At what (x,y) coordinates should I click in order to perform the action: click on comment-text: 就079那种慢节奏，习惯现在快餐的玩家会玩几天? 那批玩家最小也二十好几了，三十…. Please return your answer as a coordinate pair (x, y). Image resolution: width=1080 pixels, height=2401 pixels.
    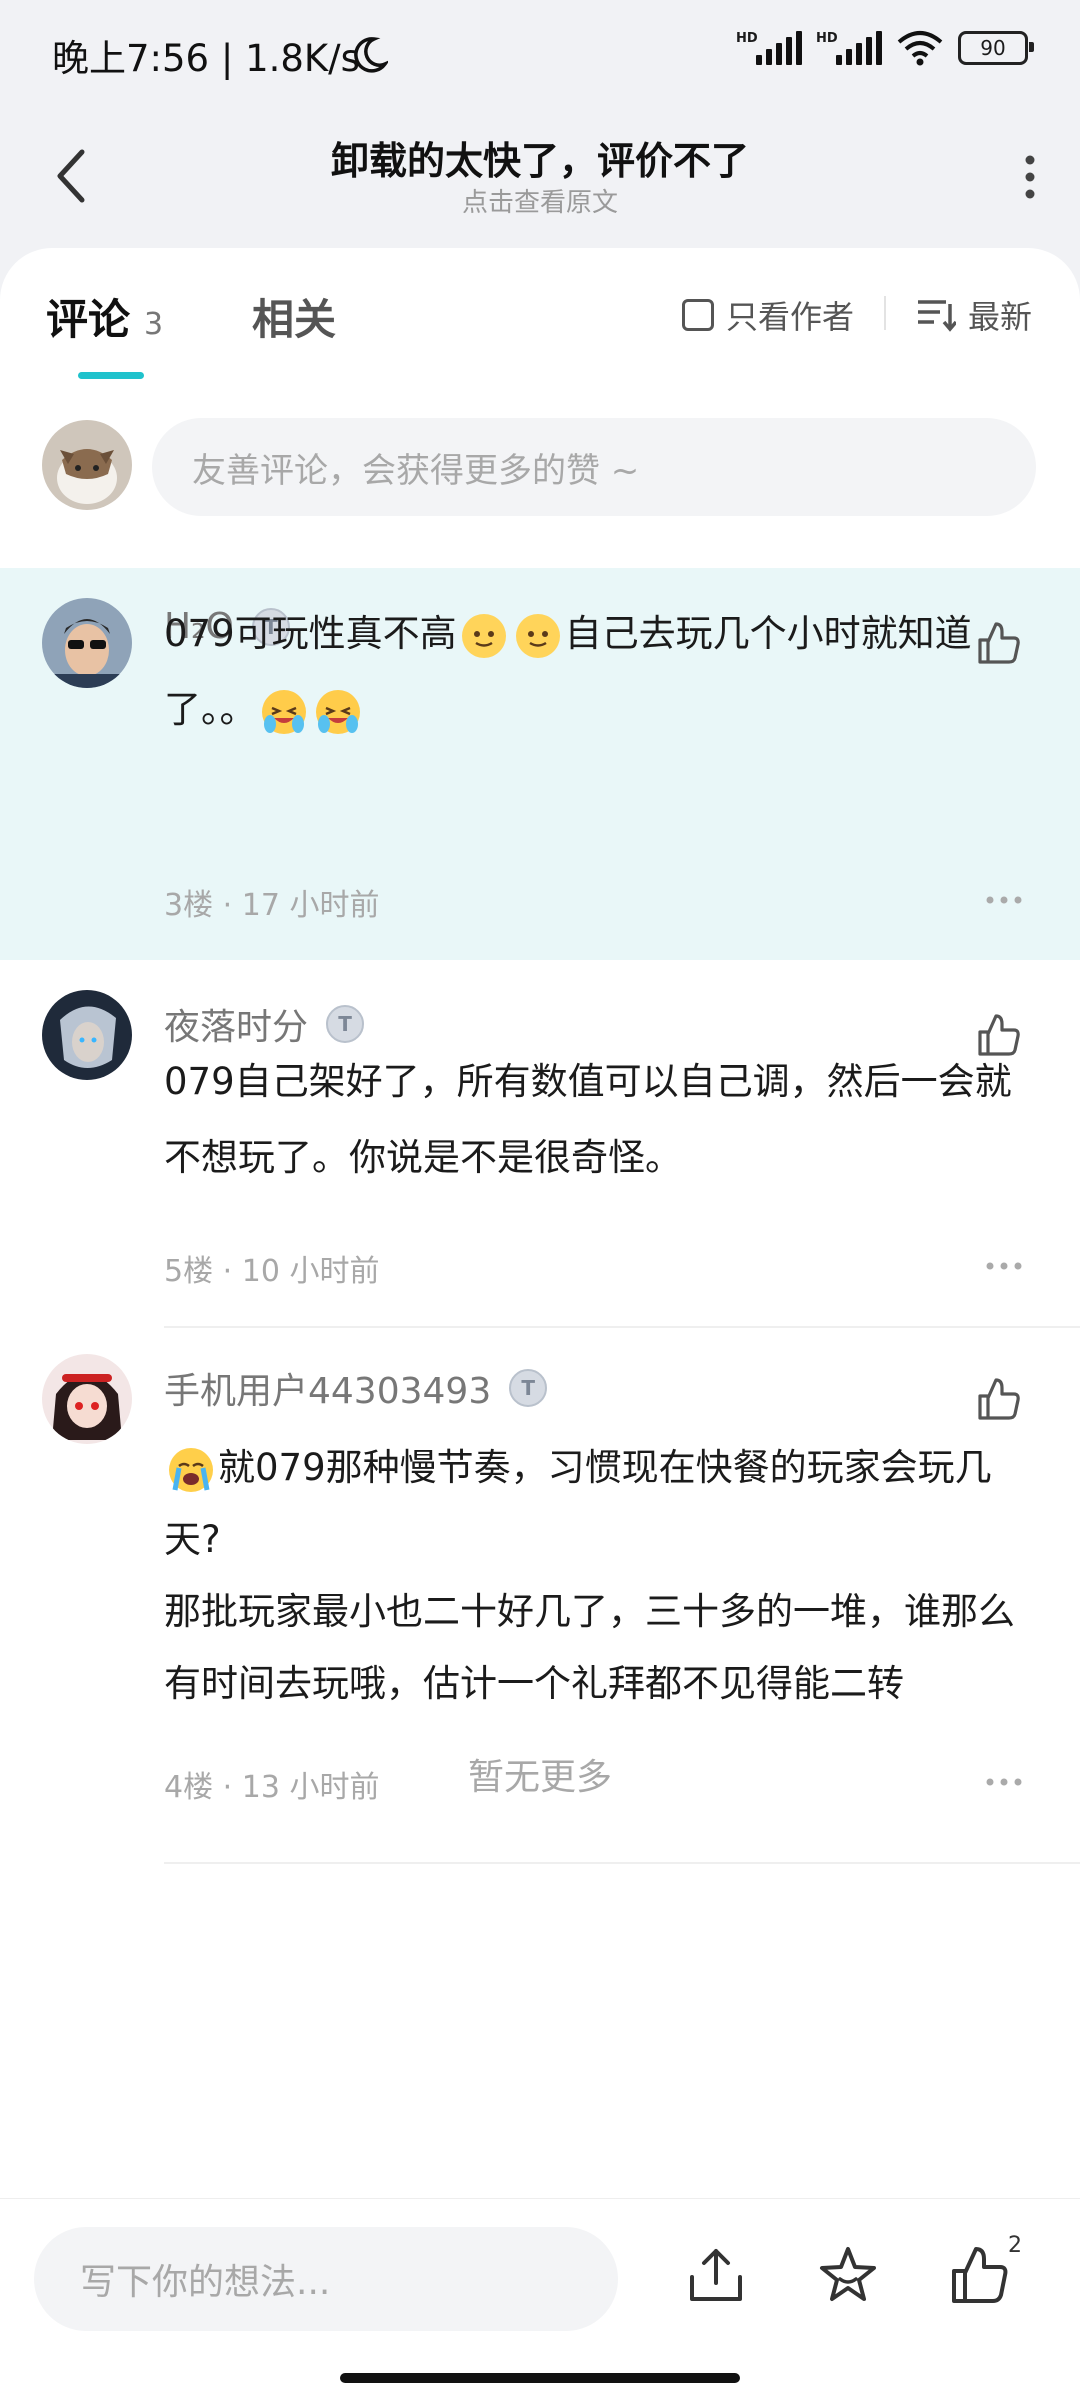
    Looking at the image, I should click on (589, 1575).